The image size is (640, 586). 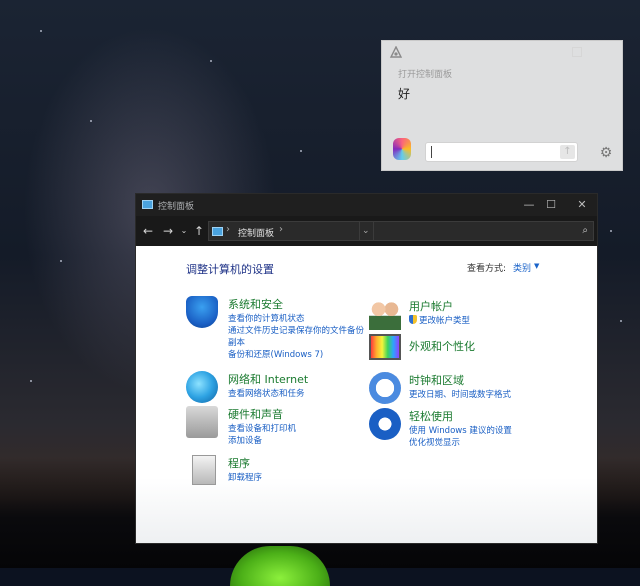 I want to click on settings-gear-icon: ⚙, so click(x=606, y=153).